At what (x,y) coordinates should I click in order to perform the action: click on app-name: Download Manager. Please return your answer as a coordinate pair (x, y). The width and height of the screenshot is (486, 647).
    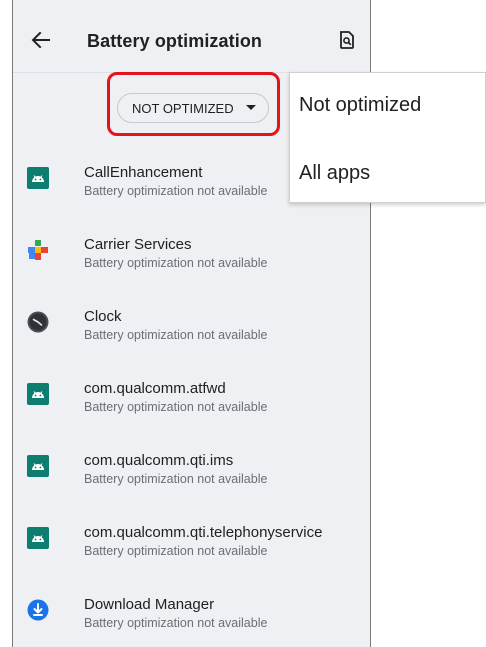
    Looking at the image, I should click on (149, 604).